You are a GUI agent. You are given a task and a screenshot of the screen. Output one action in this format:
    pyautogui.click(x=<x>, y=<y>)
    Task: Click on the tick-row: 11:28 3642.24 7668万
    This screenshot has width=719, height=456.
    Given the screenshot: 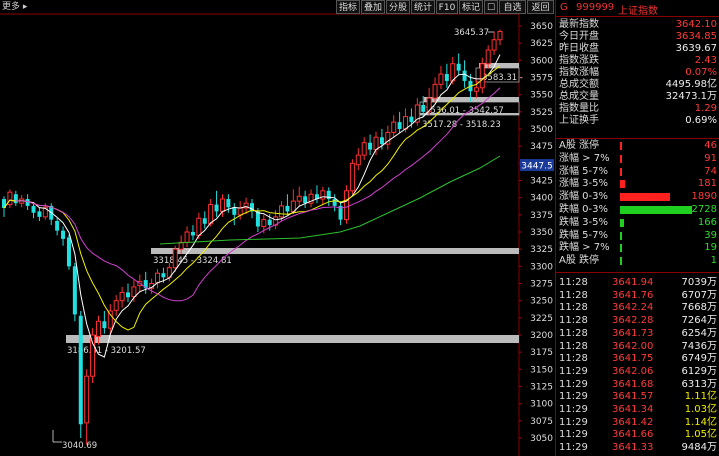 What is the action you would take?
    pyautogui.click(x=637, y=308)
    